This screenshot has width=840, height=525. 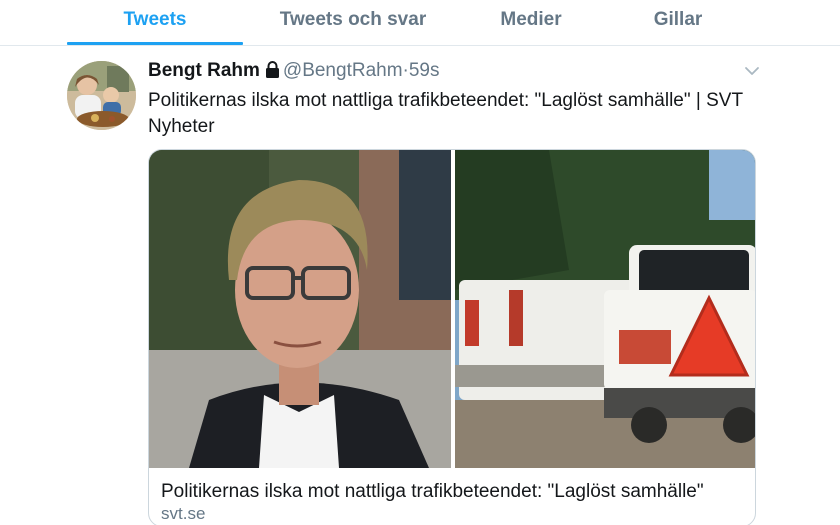 I want to click on profile-tabs: Tweets Tweets och svar Medier Gillar, so click(x=420, y=23).